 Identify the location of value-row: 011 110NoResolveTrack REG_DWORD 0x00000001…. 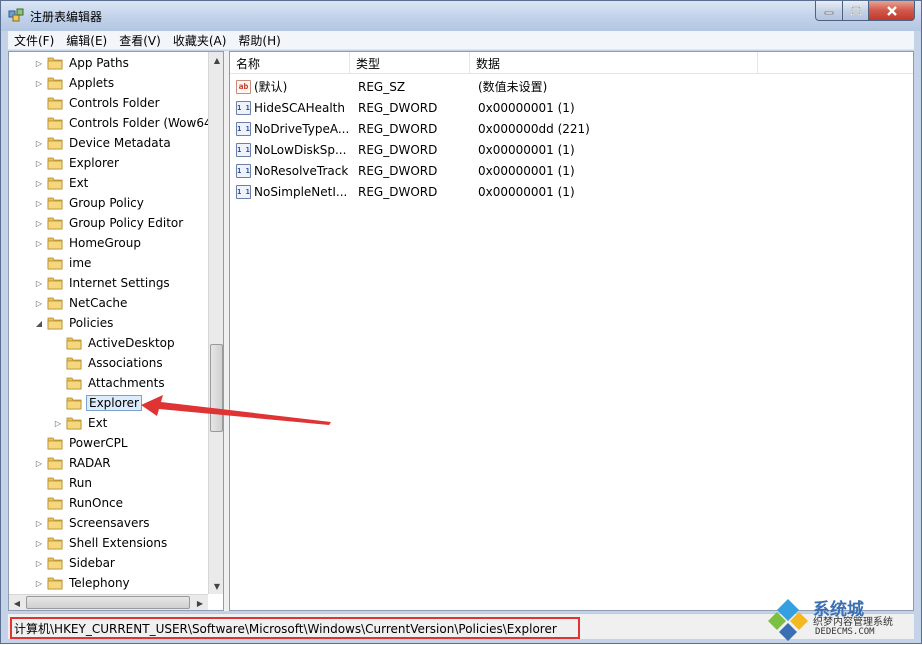
(571, 170).